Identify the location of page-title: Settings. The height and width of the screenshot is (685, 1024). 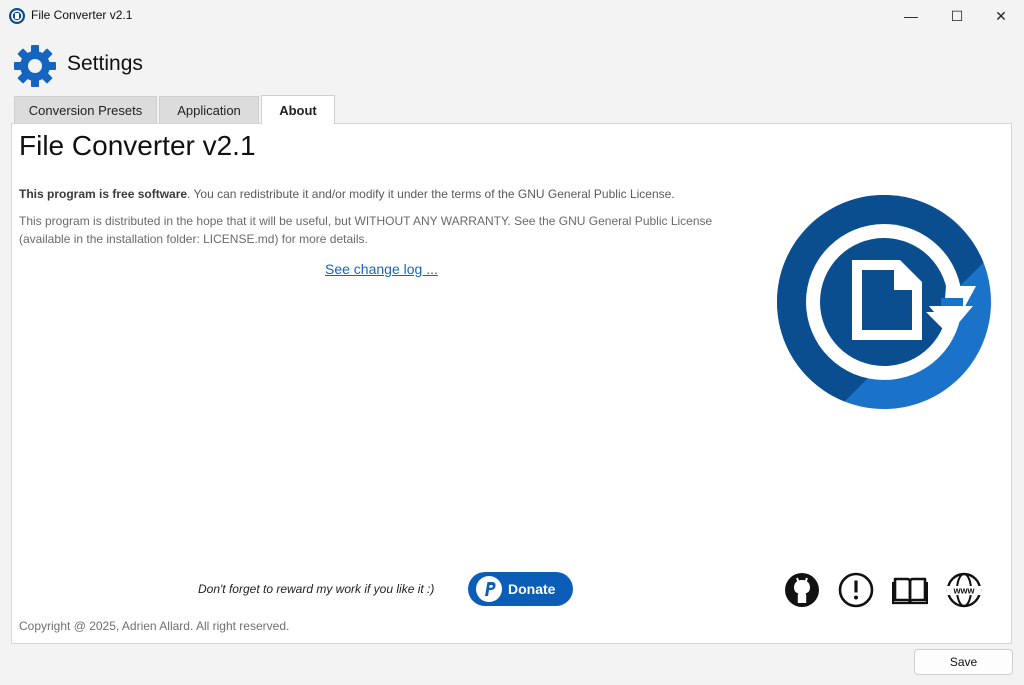
(105, 63).